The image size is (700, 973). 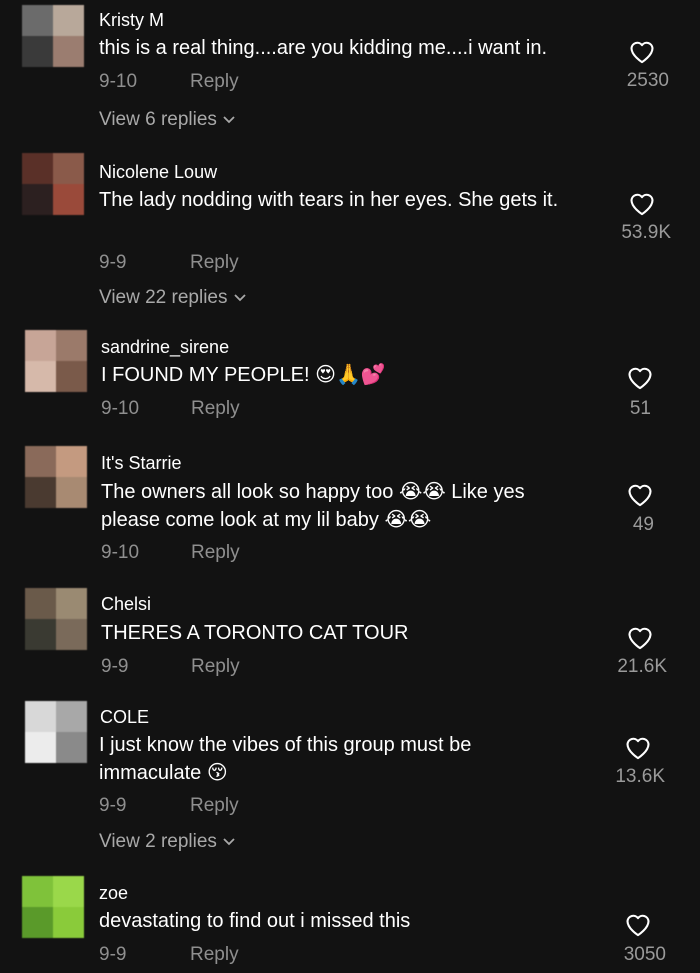 I want to click on username: Kristy M, so click(x=131, y=20).